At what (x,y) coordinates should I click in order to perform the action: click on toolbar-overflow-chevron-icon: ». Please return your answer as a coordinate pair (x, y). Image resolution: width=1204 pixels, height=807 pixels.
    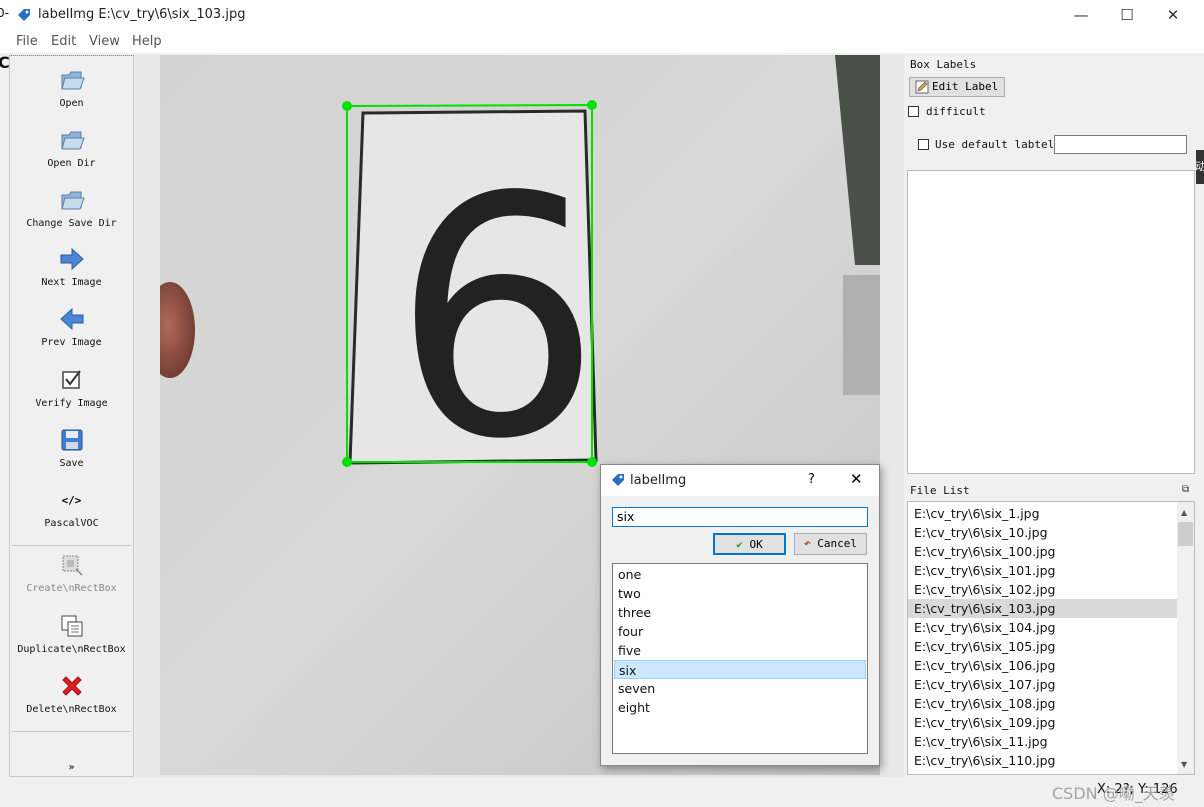
    Looking at the image, I should click on (71, 767).